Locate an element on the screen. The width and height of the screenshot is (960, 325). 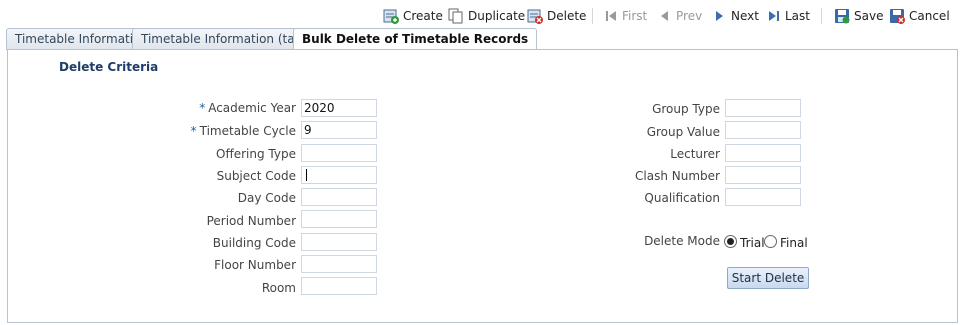
save-label: Save is located at coordinates (869, 16).